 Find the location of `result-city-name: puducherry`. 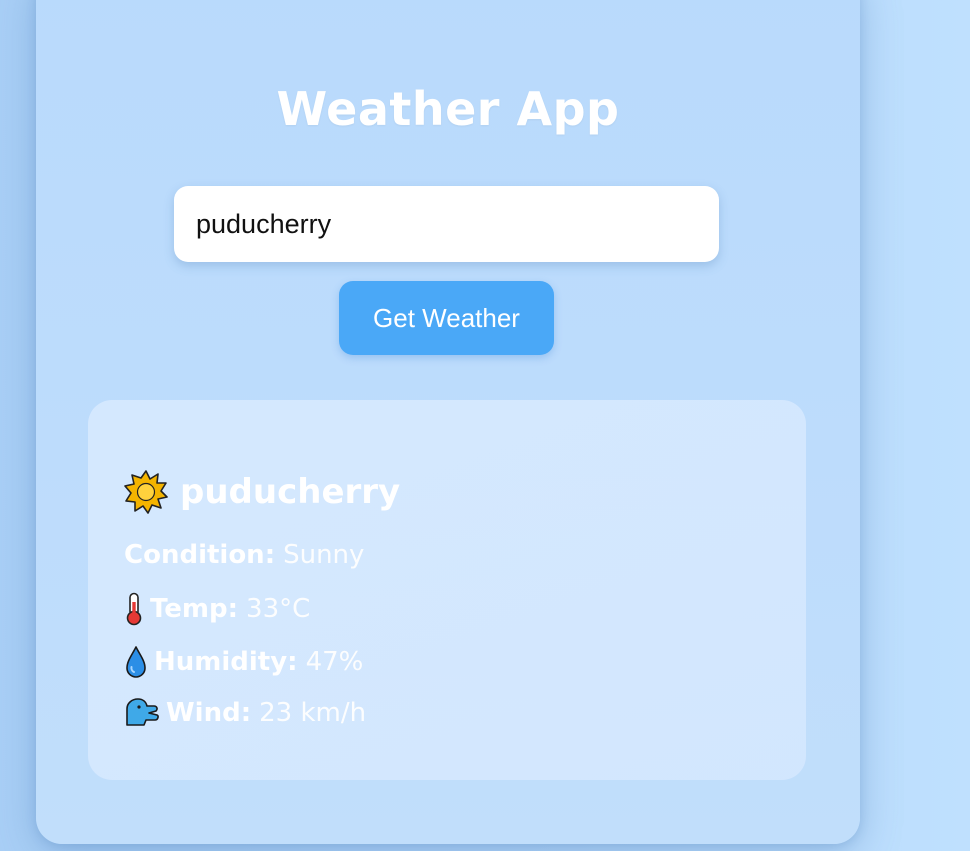

result-city-name: puducherry is located at coordinates (290, 492).